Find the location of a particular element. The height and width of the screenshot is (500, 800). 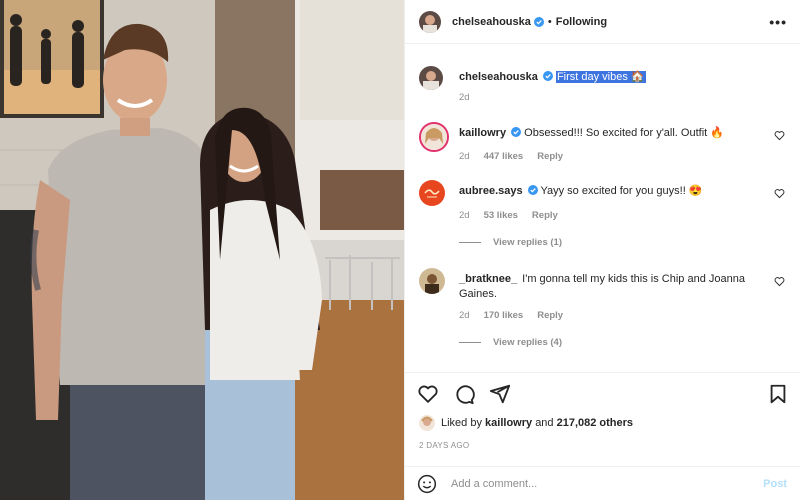

emoji-icon is located at coordinates (427, 484).